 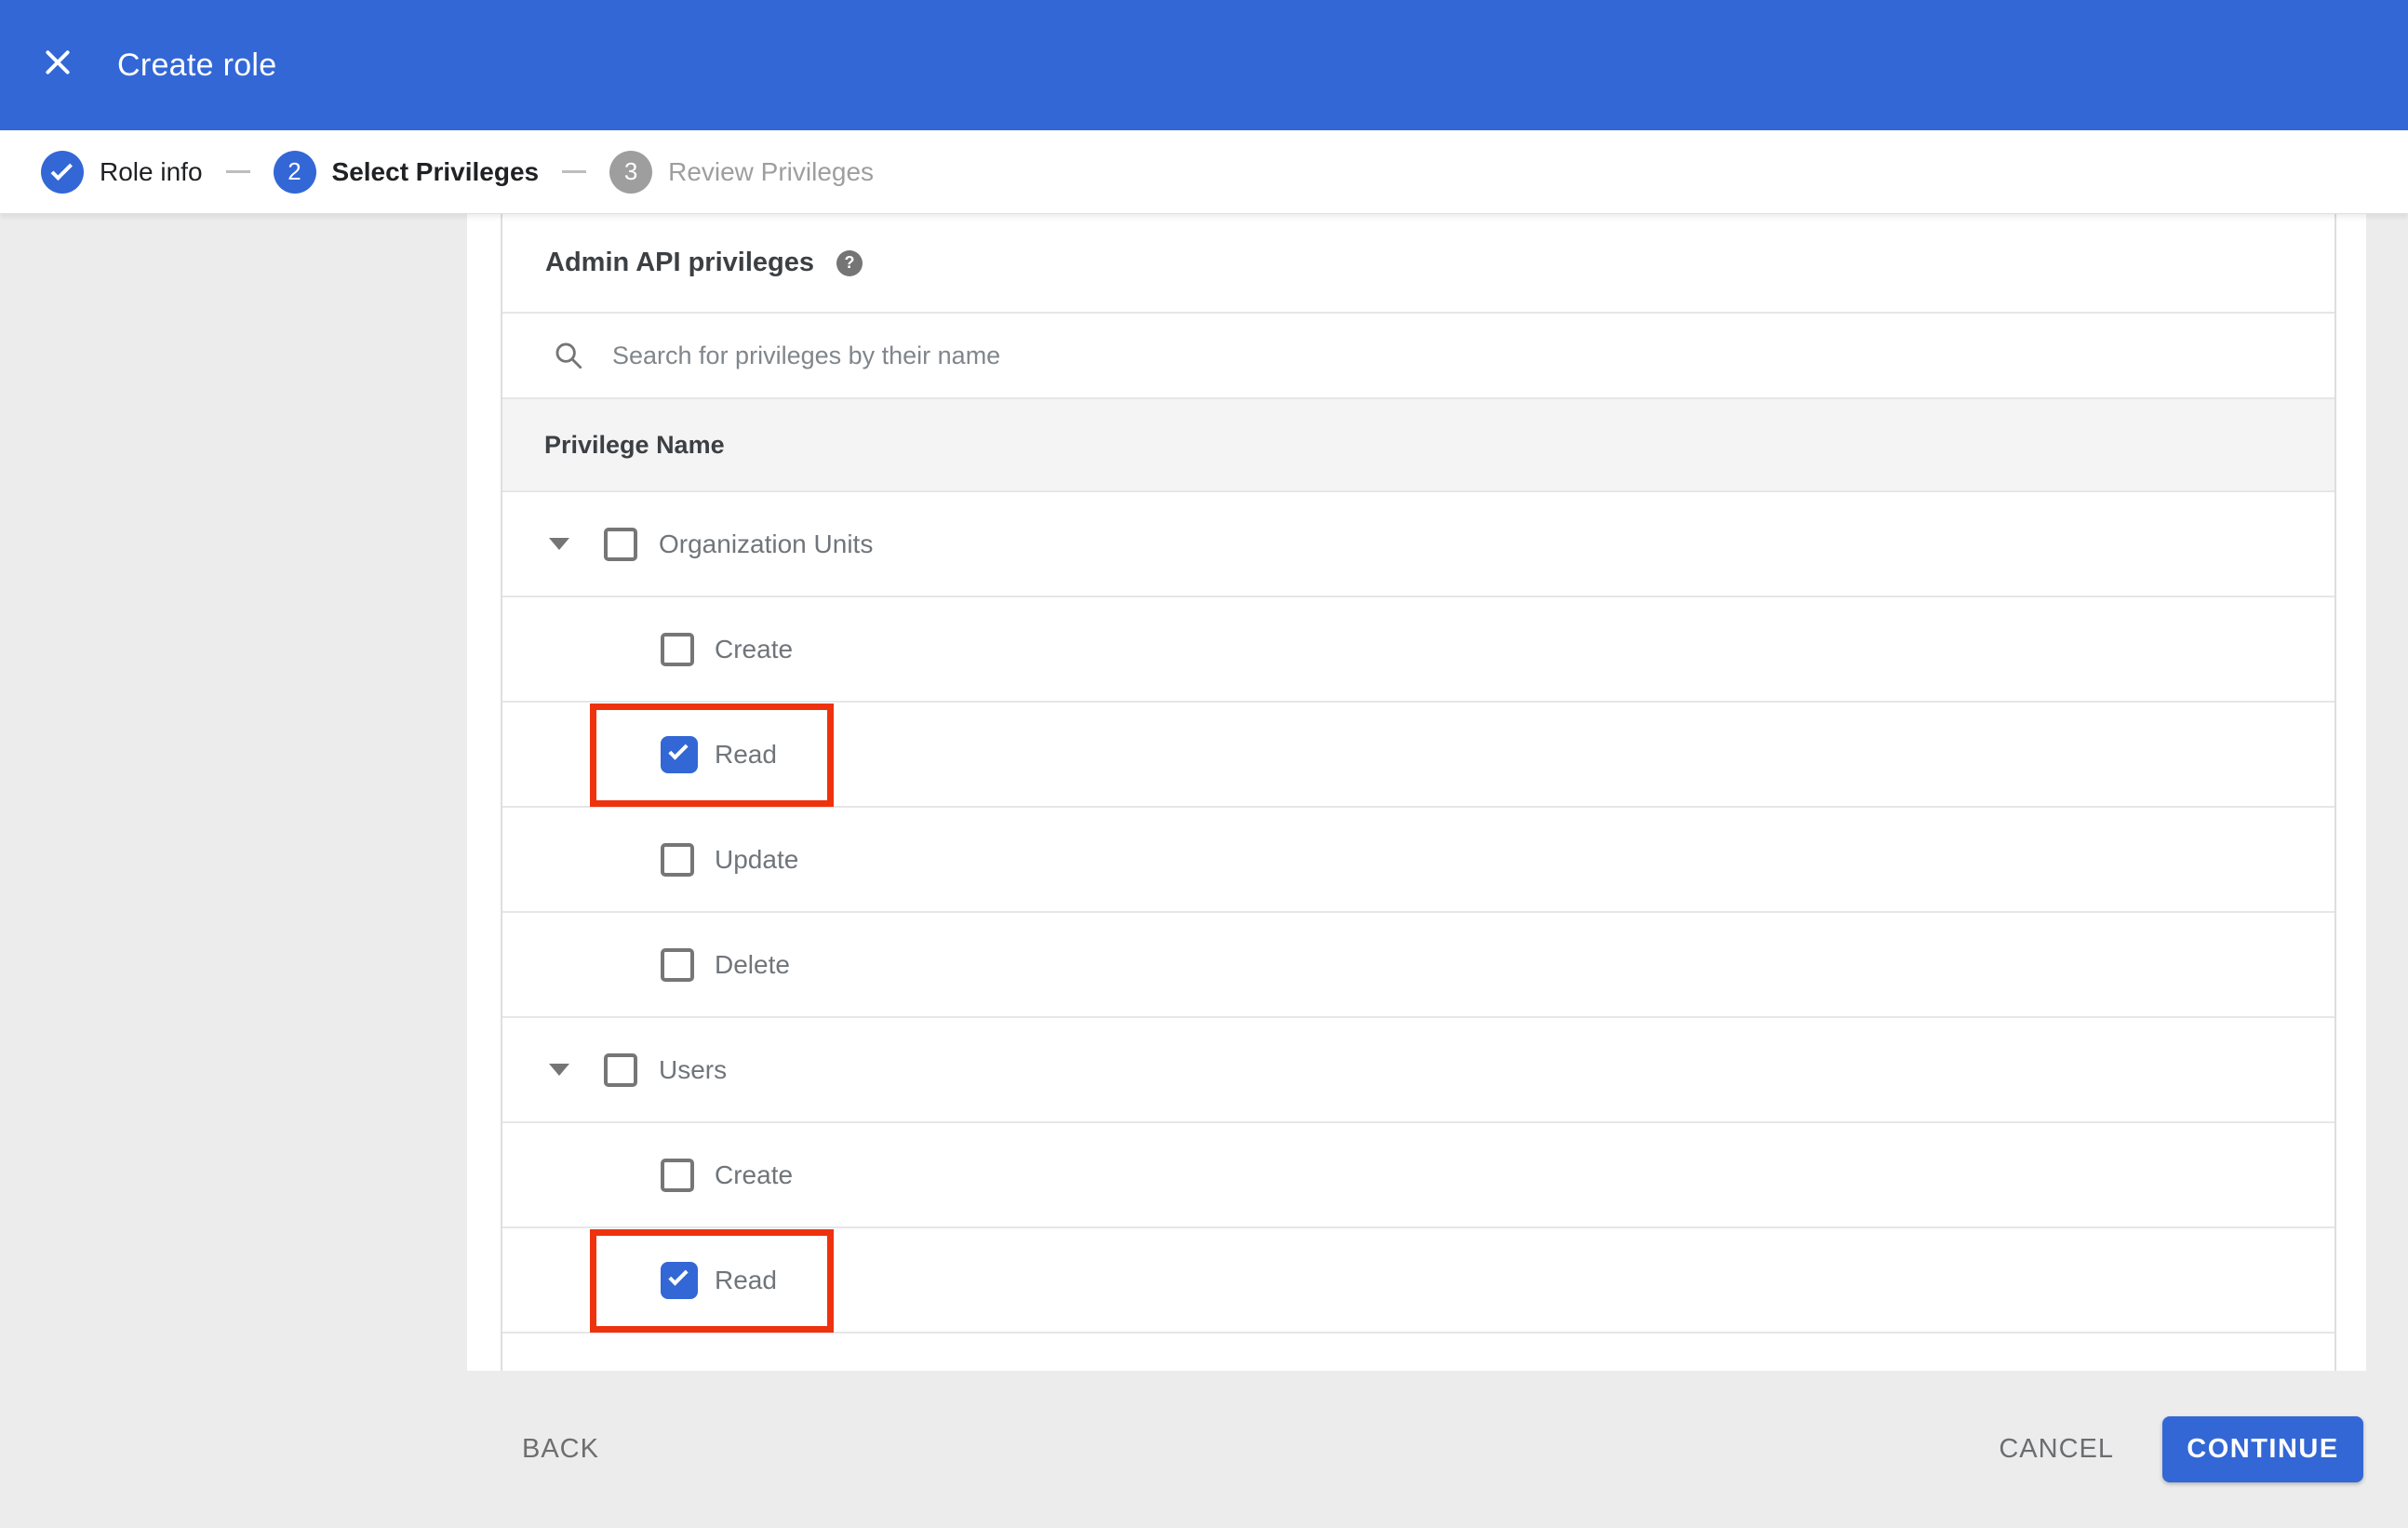 What do you see at coordinates (680, 262) in the screenshot?
I see `section-heading: Admin API privileges` at bounding box center [680, 262].